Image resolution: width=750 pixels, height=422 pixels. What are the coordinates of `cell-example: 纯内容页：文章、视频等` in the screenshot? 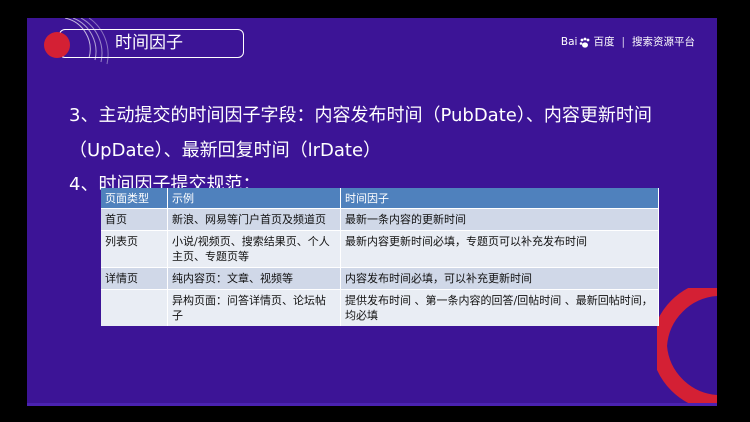 It's located at (254, 278).